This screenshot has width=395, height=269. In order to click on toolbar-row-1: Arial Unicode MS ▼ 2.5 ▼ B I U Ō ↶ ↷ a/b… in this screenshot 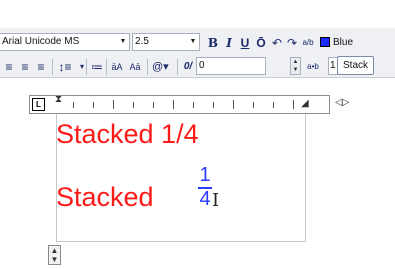, I will do `click(197, 44)`.